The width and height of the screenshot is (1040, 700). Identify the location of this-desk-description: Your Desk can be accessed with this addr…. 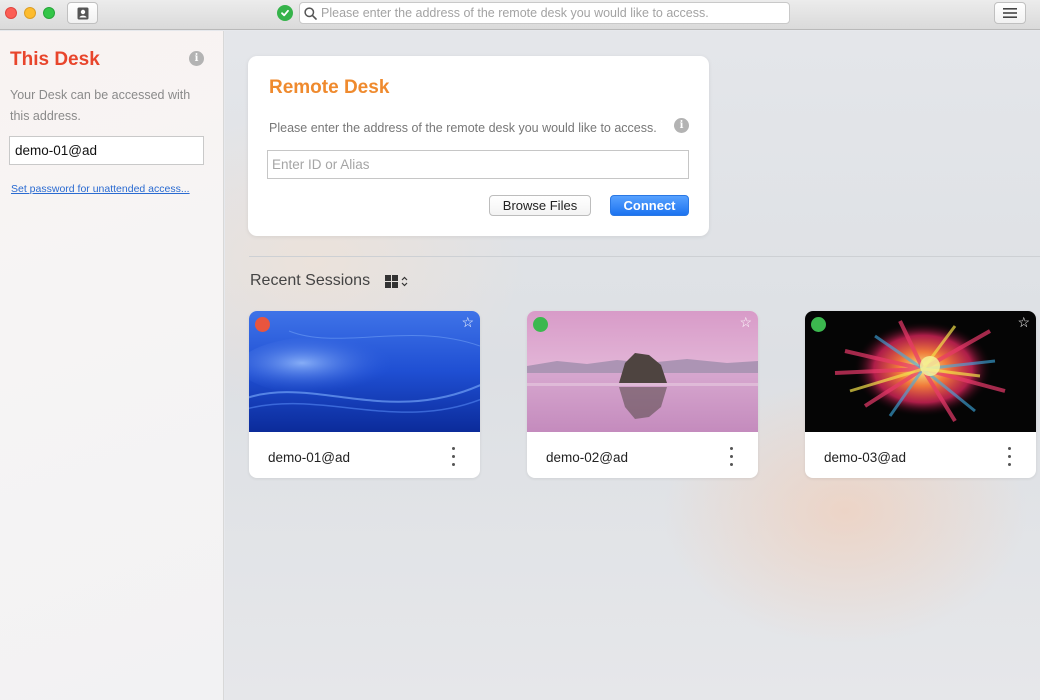
(100, 105).